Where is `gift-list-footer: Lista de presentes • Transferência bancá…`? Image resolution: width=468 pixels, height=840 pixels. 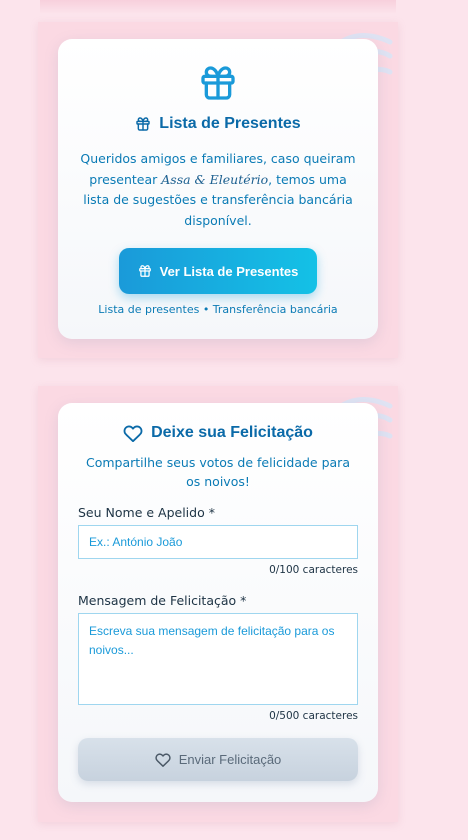
gift-list-footer: Lista de presentes • Transferência bancá… is located at coordinates (218, 309).